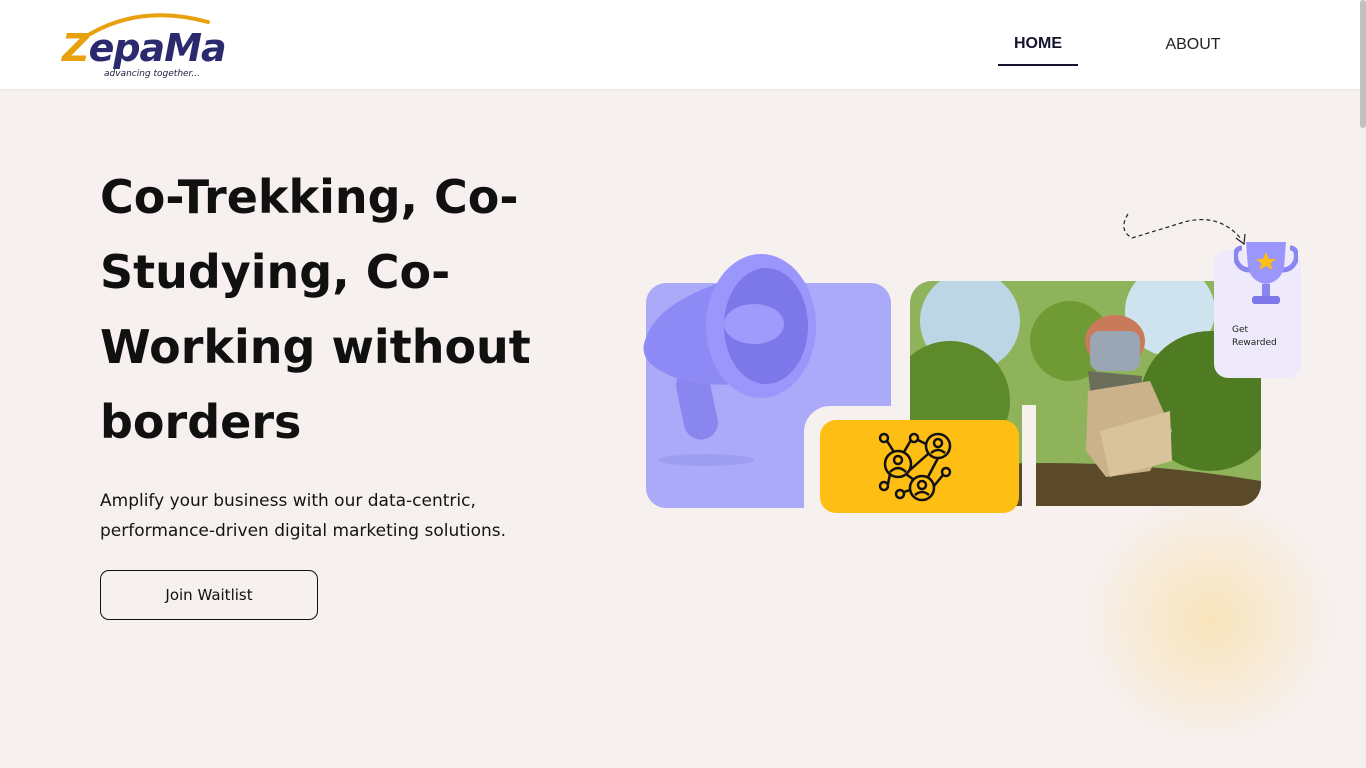 This screenshot has height=768, width=1366. Describe the element at coordinates (209, 595) in the screenshot. I see `join-waitlist-button: Join Waitlist` at that location.